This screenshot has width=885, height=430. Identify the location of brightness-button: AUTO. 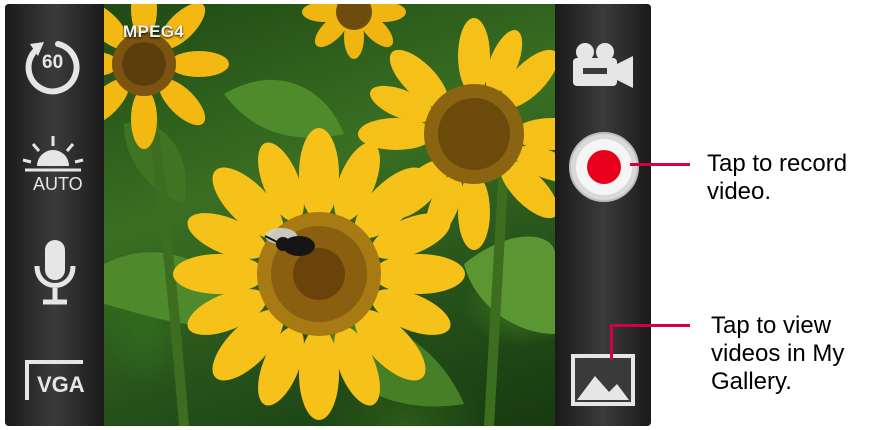
(53, 166).